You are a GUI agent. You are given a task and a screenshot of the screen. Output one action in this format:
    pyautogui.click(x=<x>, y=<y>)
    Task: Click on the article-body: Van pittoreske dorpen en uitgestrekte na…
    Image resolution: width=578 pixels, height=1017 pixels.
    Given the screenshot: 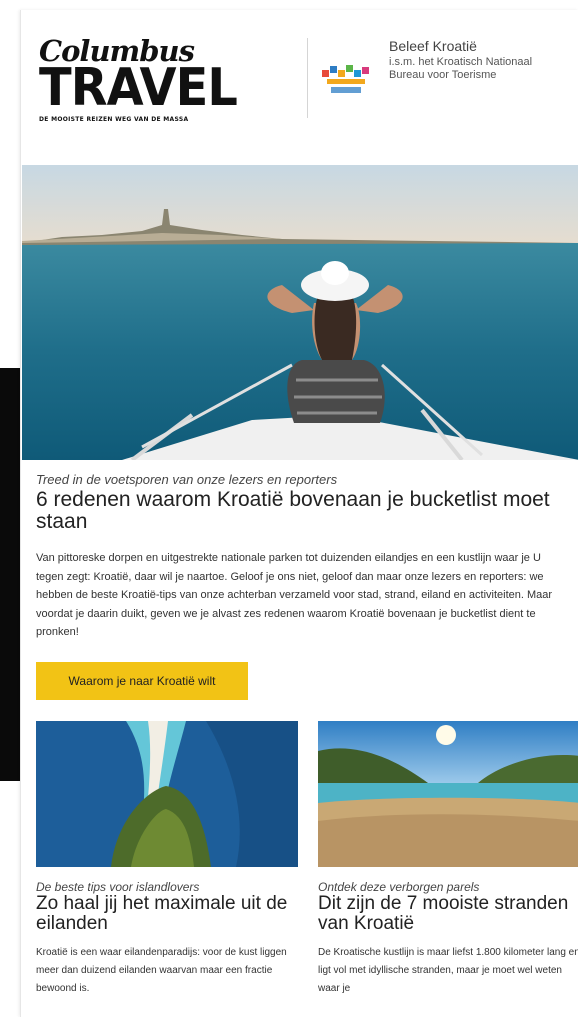 What is the action you would take?
    pyautogui.click(x=294, y=595)
    